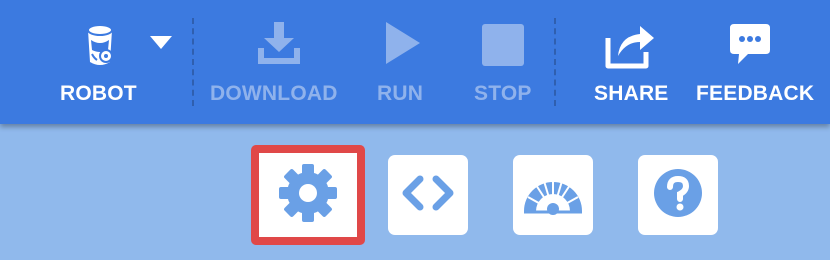 Image resolution: width=830 pixels, height=260 pixels. I want to click on tab-settings-inner, so click(308, 195).